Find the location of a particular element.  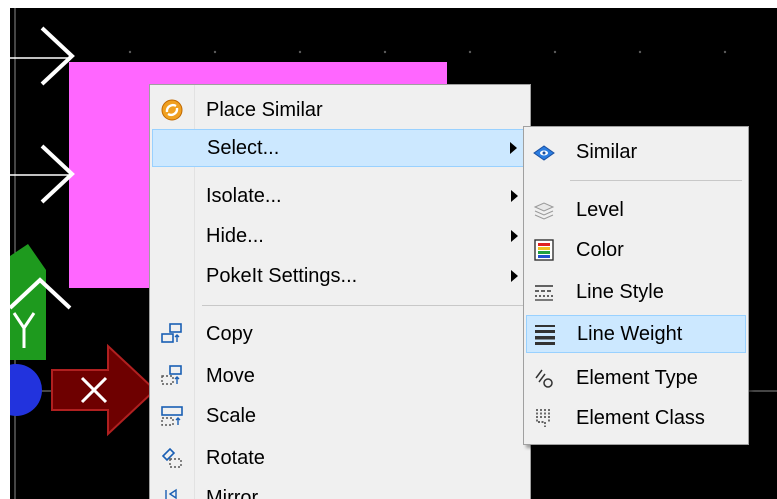

mirror-icon is located at coordinates (172, 492).